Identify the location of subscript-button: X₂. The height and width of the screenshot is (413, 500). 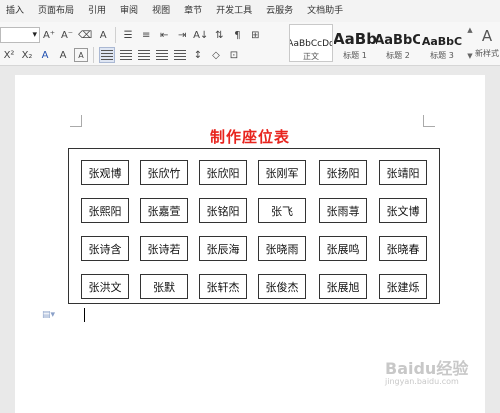
(27, 55).